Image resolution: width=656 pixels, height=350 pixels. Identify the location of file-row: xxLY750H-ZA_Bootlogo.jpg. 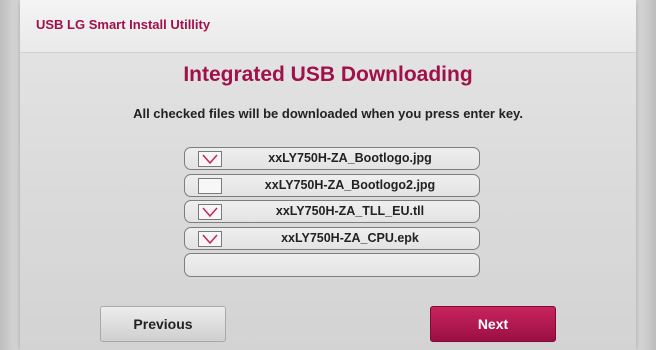
(332, 158).